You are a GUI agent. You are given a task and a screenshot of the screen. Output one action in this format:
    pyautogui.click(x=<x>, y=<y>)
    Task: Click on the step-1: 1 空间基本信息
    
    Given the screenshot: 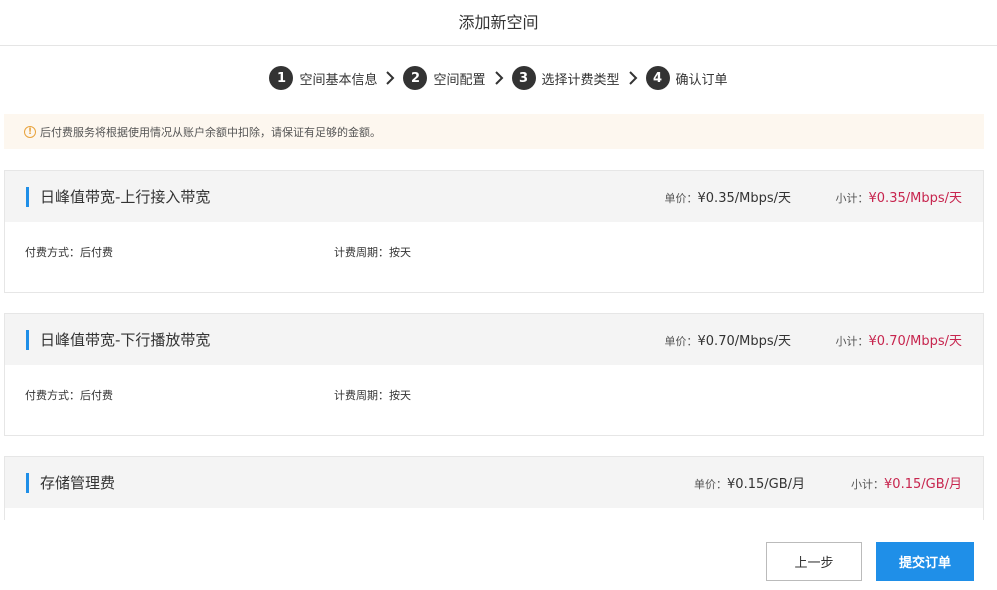 What is the action you would take?
    pyautogui.click(x=323, y=78)
    